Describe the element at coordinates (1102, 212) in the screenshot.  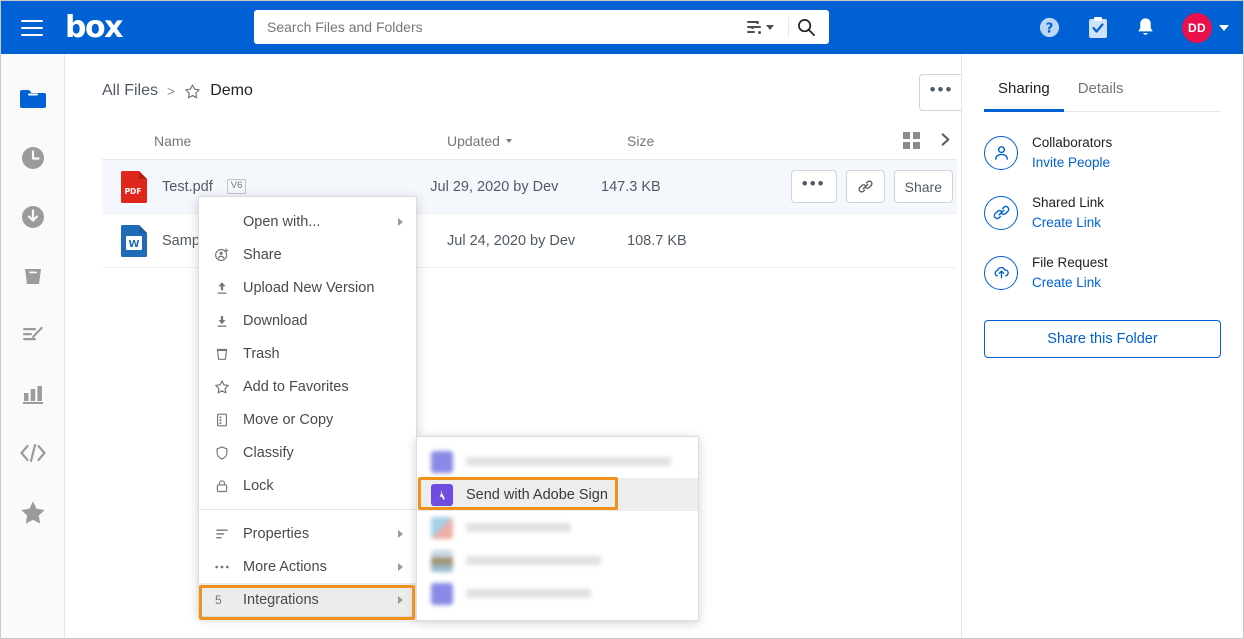
I see `shared-link-row: Shared Link Create Link` at that location.